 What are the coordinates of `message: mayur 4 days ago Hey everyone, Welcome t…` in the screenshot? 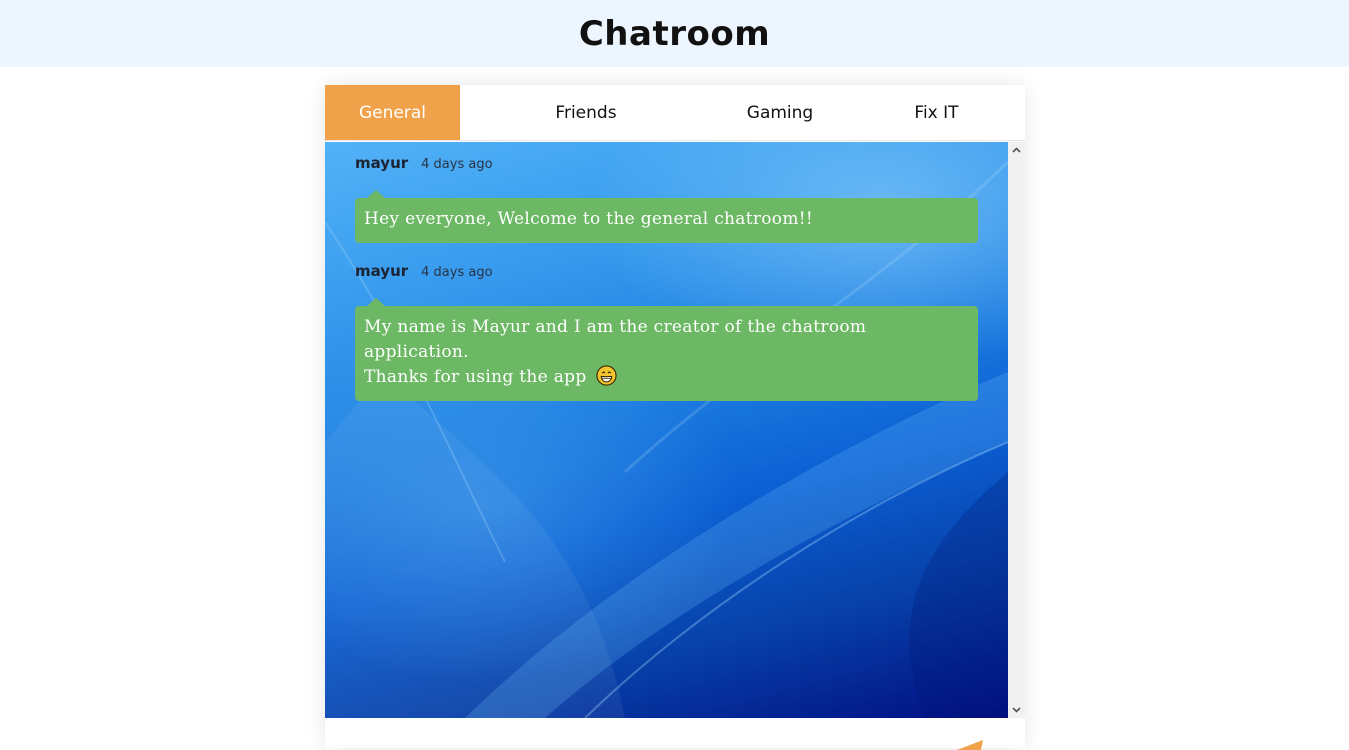 It's located at (666, 198).